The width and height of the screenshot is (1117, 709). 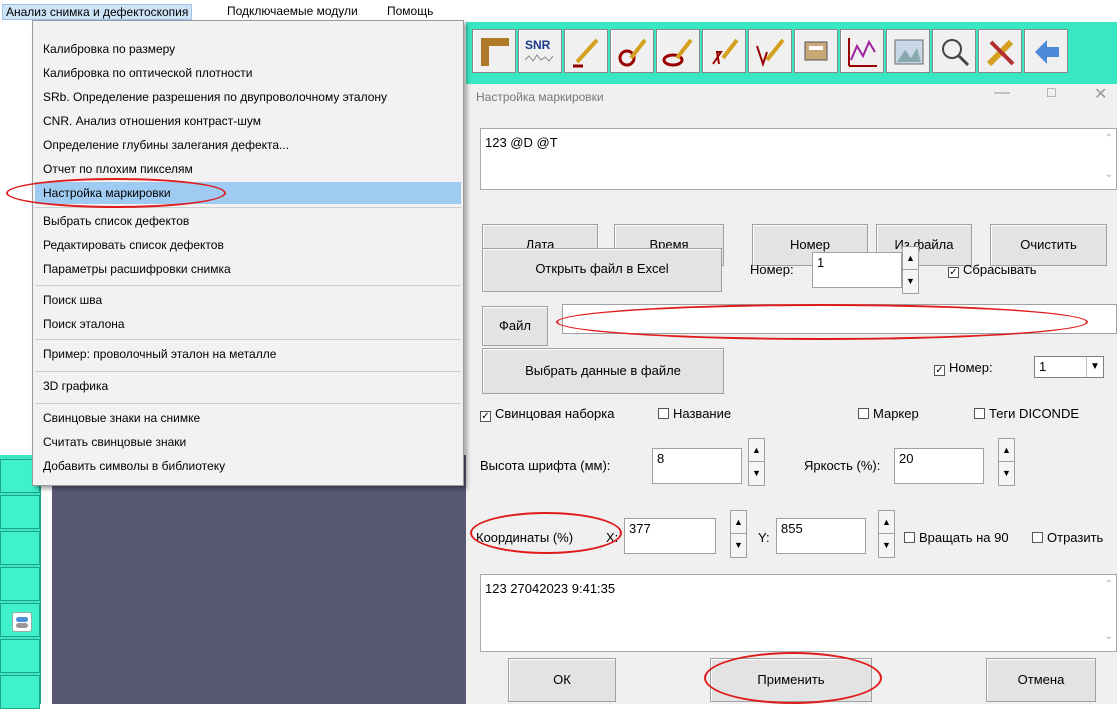 I want to click on menu-item-standard-search: Поиск эталона, so click(x=248, y=324).